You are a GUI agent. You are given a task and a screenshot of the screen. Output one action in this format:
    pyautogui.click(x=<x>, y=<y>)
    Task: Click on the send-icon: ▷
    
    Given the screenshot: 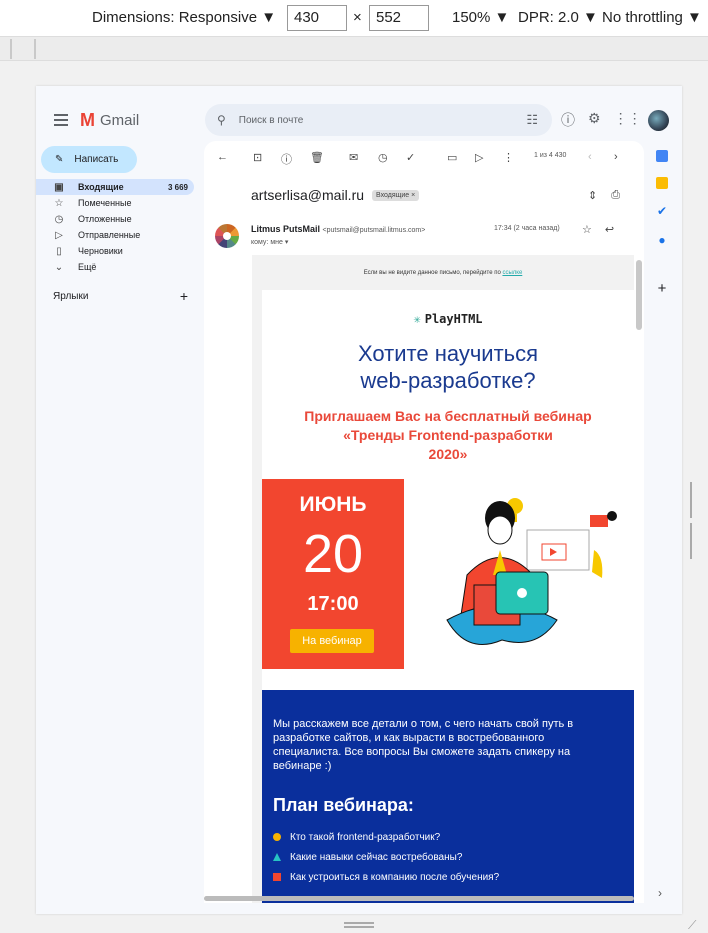 What is the action you would take?
    pyautogui.click(x=59, y=235)
    